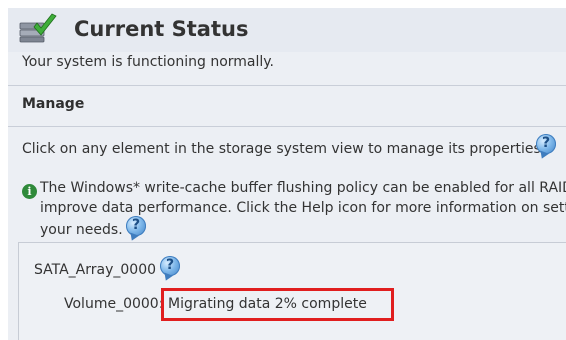 The image size is (566, 340). What do you see at coordinates (38, 28) in the screenshot?
I see `storage-check-icon` at bounding box center [38, 28].